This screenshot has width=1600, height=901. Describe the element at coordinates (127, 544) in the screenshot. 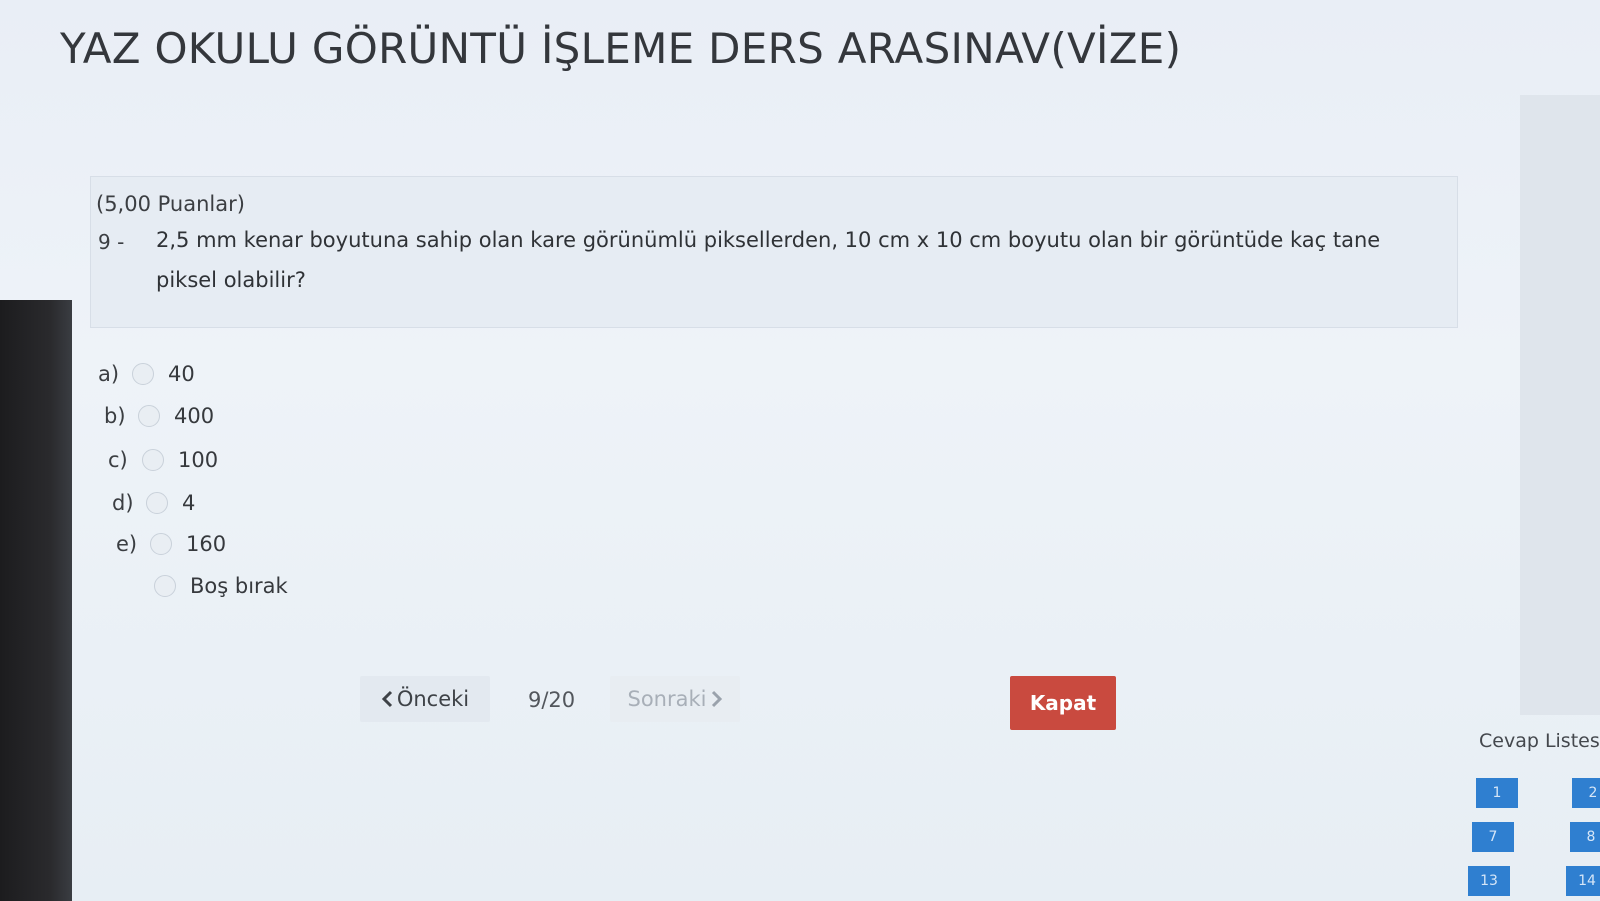

I see `option-letter: e)` at that location.